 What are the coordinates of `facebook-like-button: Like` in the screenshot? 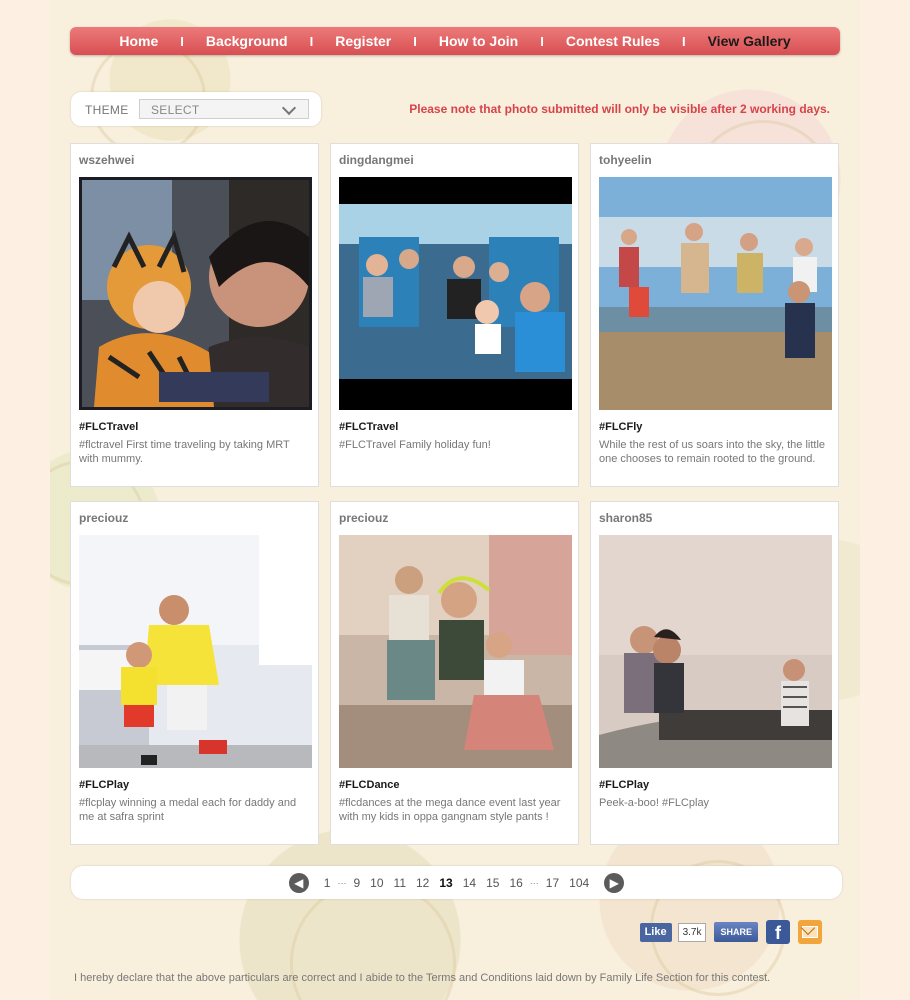 It's located at (655, 932).